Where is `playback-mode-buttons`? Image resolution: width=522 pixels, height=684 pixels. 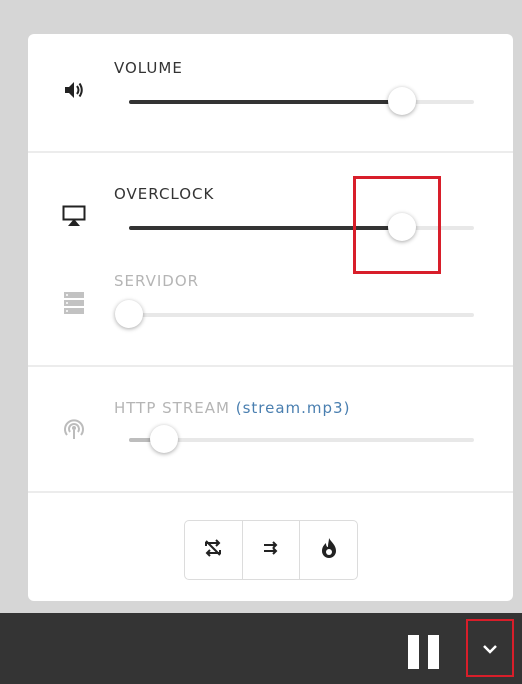 playback-mode-buttons is located at coordinates (271, 550).